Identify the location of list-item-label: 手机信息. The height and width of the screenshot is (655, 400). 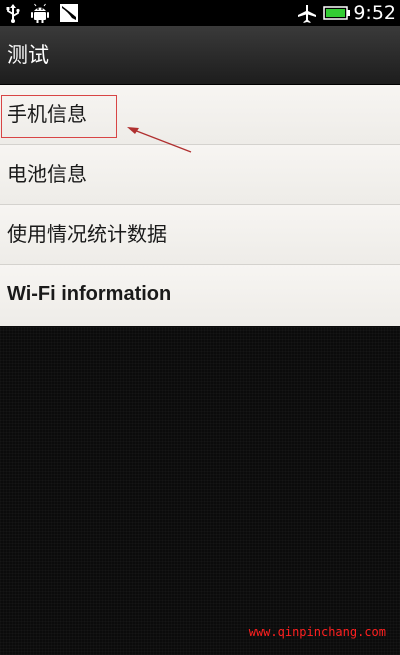
(47, 114).